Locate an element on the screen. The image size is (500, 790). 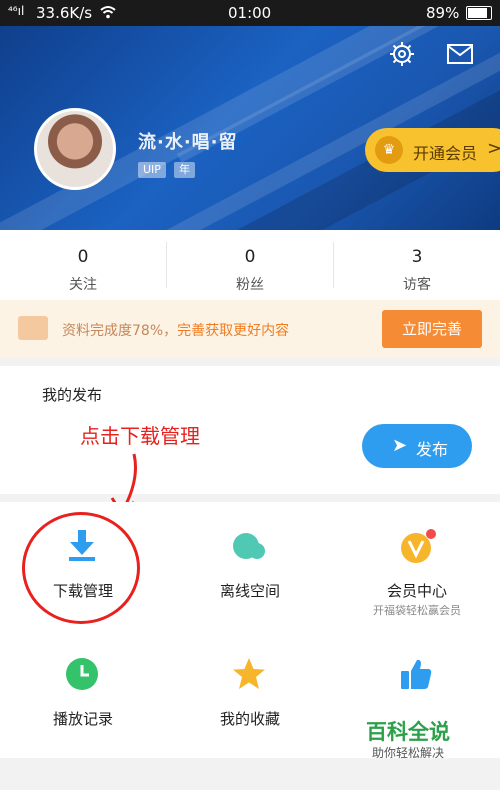
stats-bar: 0 关注 0 粉丝 3 访客 is located at coordinates (250, 265).